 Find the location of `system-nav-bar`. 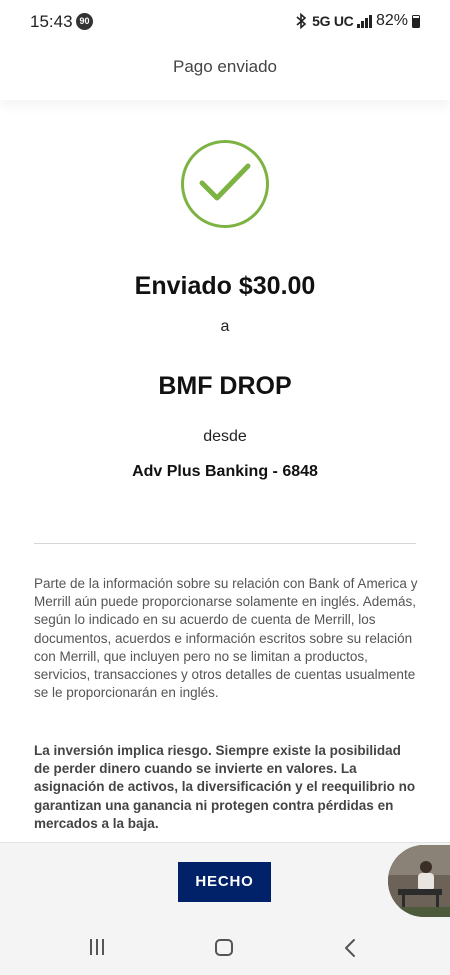

system-nav-bar is located at coordinates (225, 951).